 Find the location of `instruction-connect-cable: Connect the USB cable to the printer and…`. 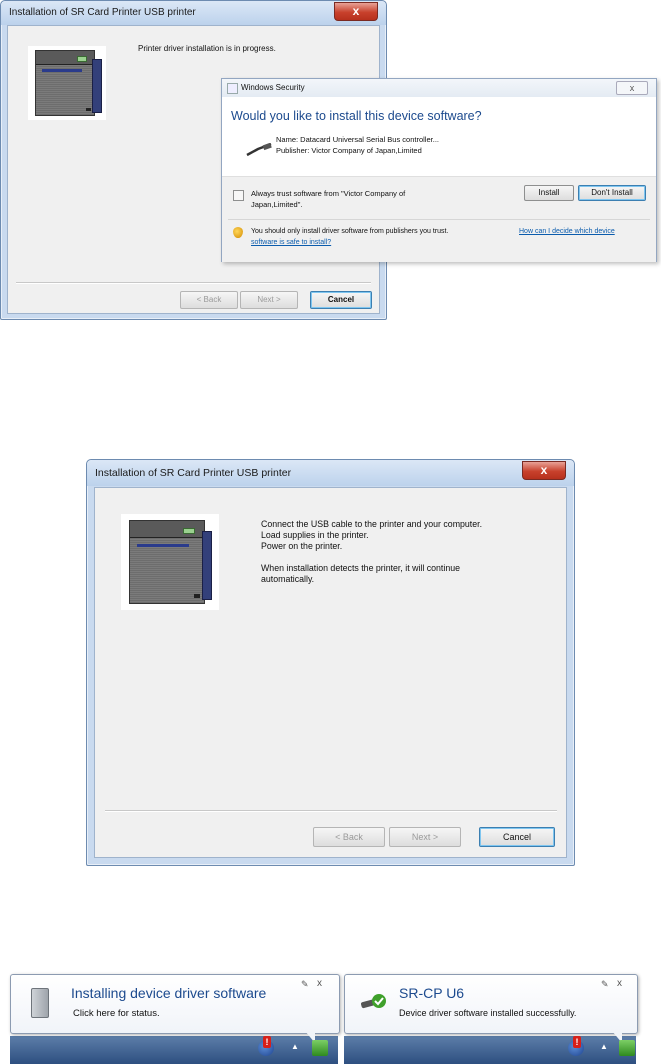

instruction-connect-cable: Connect the USB cable to the printer and… is located at coordinates (372, 524).